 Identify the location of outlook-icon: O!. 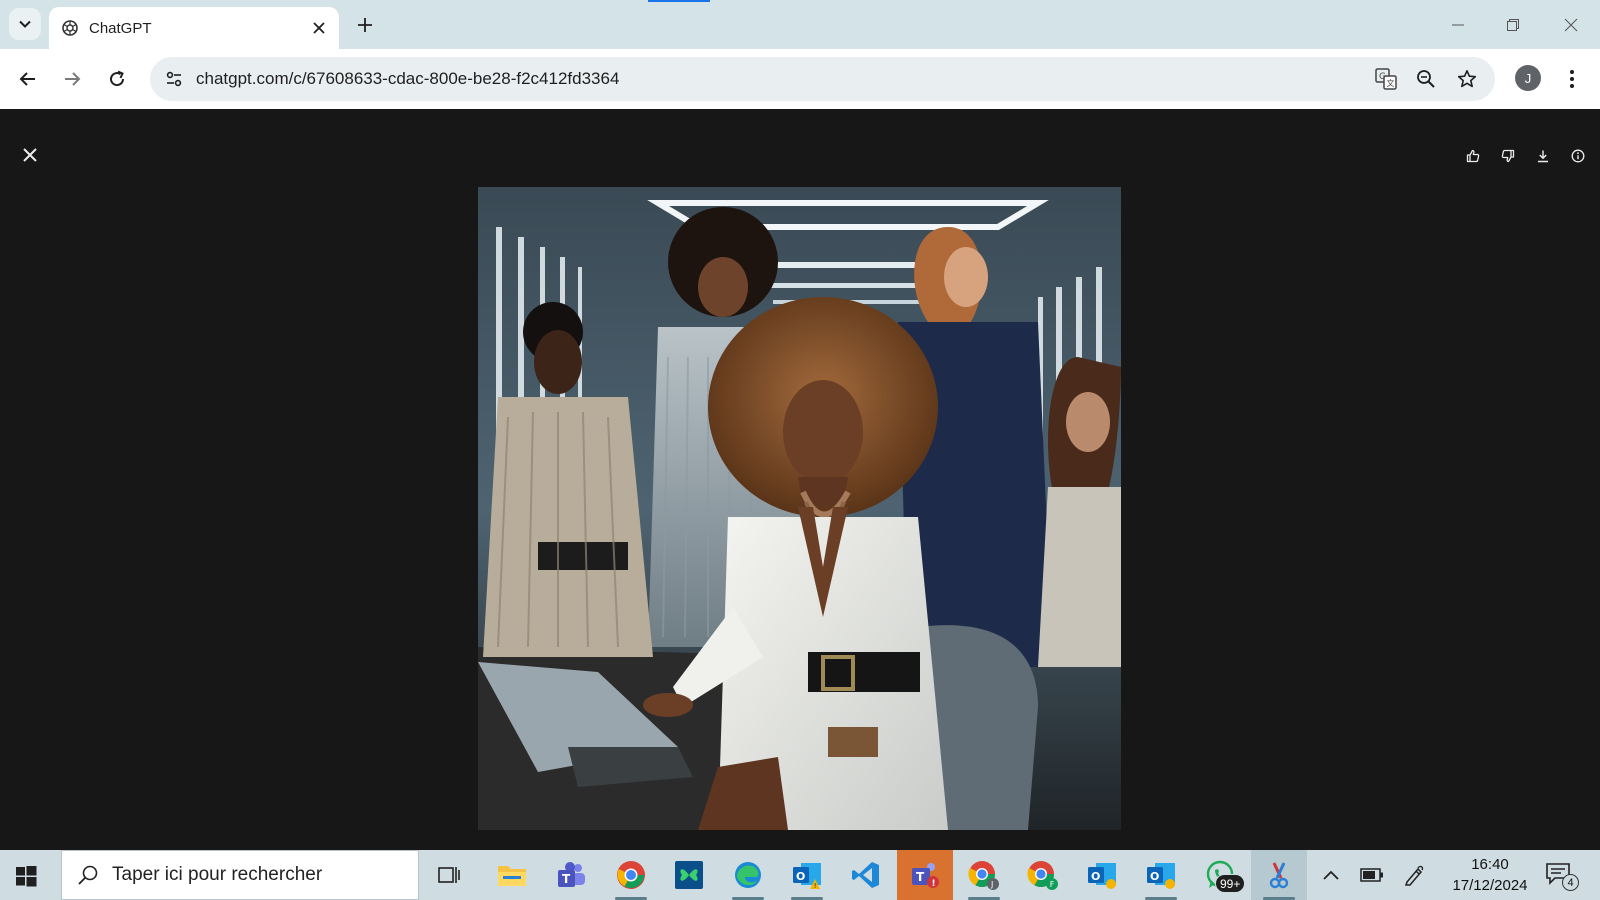
(807, 876).